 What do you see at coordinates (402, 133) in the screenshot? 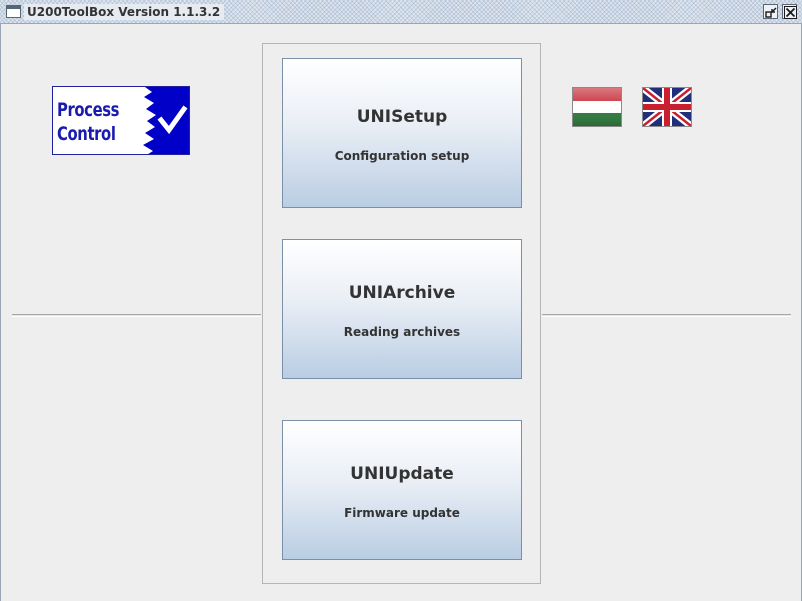
I see `unisetup-button: UNISetup Configuration setup` at bounding box center [402, 133].